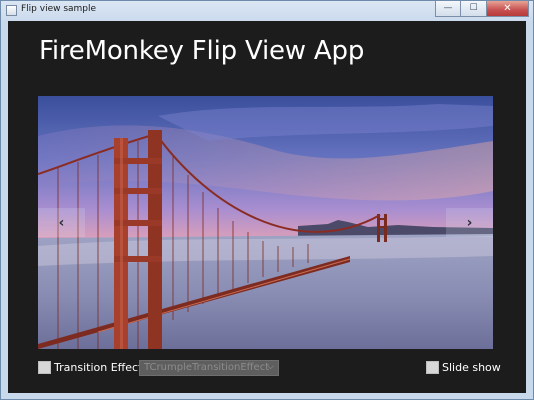 The height and width of the screenshot is (400, 534). Describe the element at coordinates (202, 51) in the screenshot. I see `app-heading: FireMonkey Flip View App` at that location.